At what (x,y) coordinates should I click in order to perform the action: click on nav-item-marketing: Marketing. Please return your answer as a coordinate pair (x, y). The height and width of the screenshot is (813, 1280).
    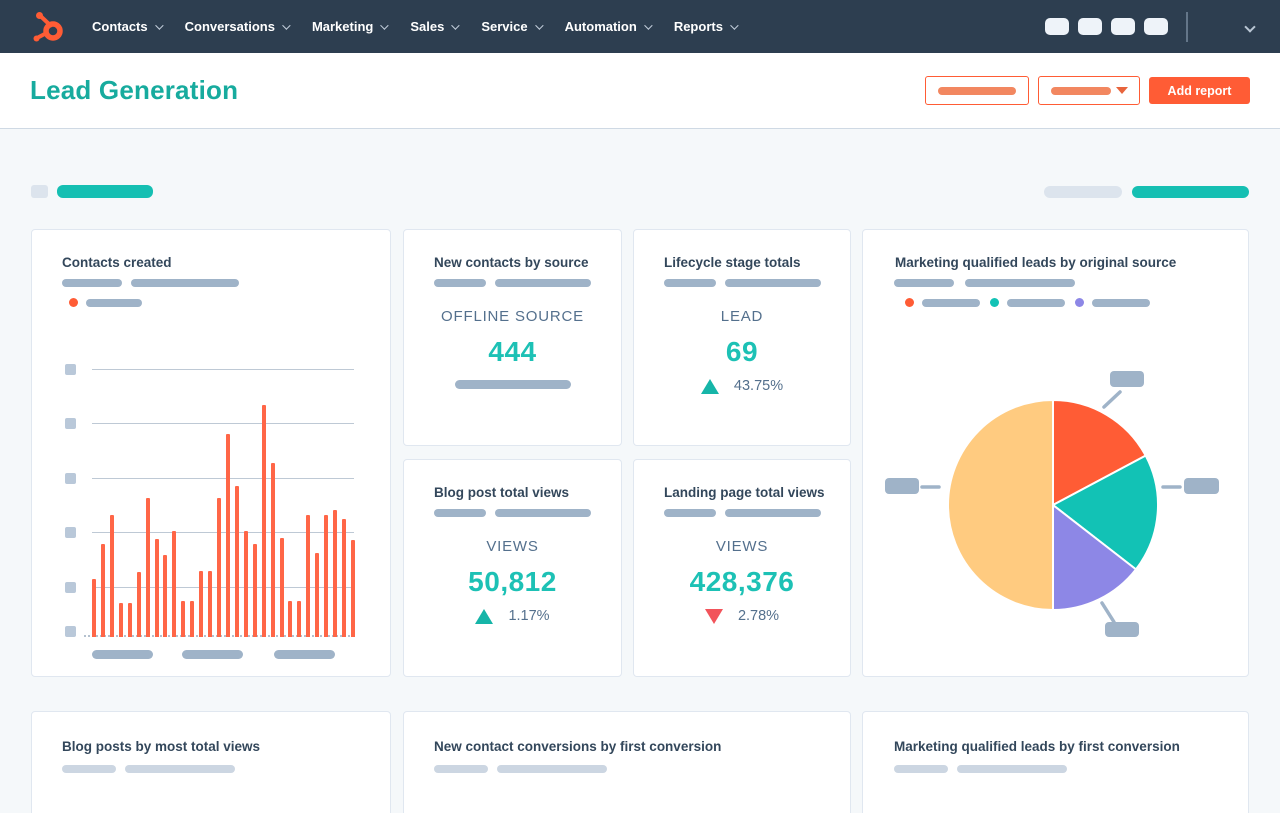
    Looking at the image, I should click on (351, 26).